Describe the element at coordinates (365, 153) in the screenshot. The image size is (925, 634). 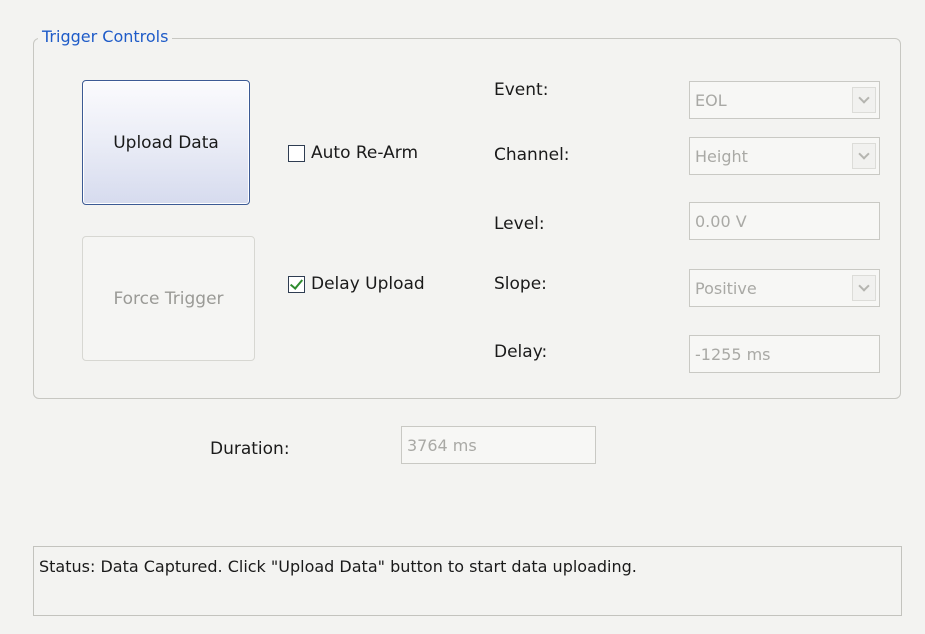
I see `auto-rearm-label: Auto Re-Arm` at that location.